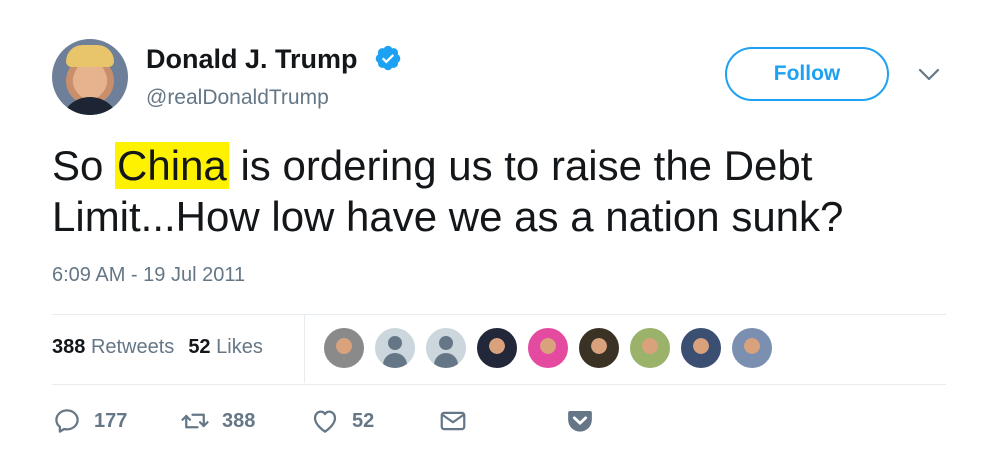 The image size is (990, 469). What do you see at coordinates (132, 347) in the screenshot?
I see `retweets-label: Retweets` at bounding box center [132, 347].